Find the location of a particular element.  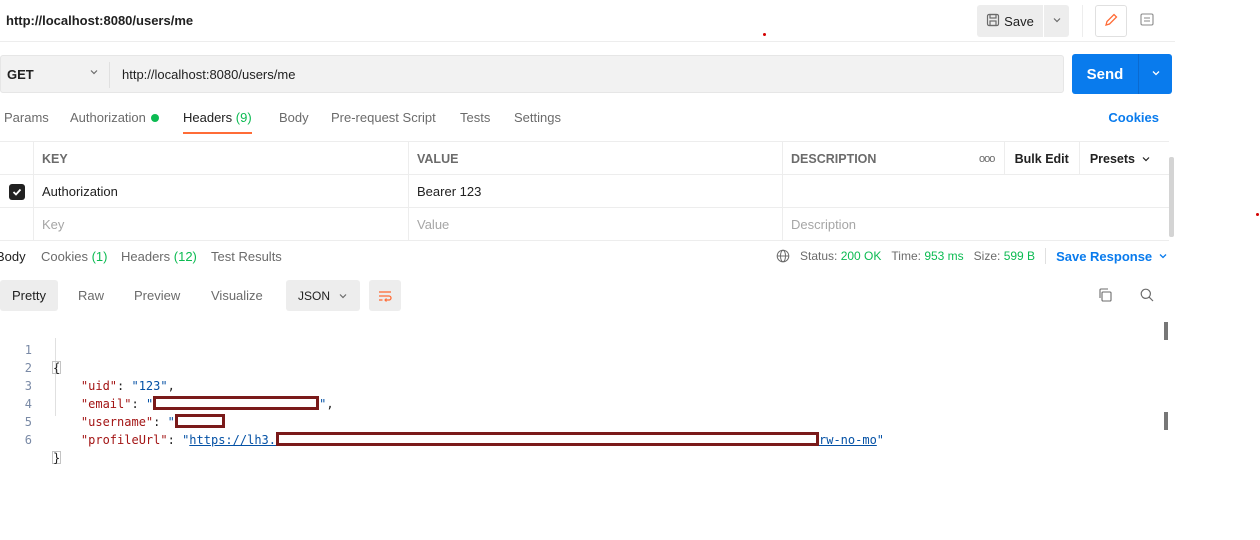

tab-body: Body is located at coordinates (294, 117).